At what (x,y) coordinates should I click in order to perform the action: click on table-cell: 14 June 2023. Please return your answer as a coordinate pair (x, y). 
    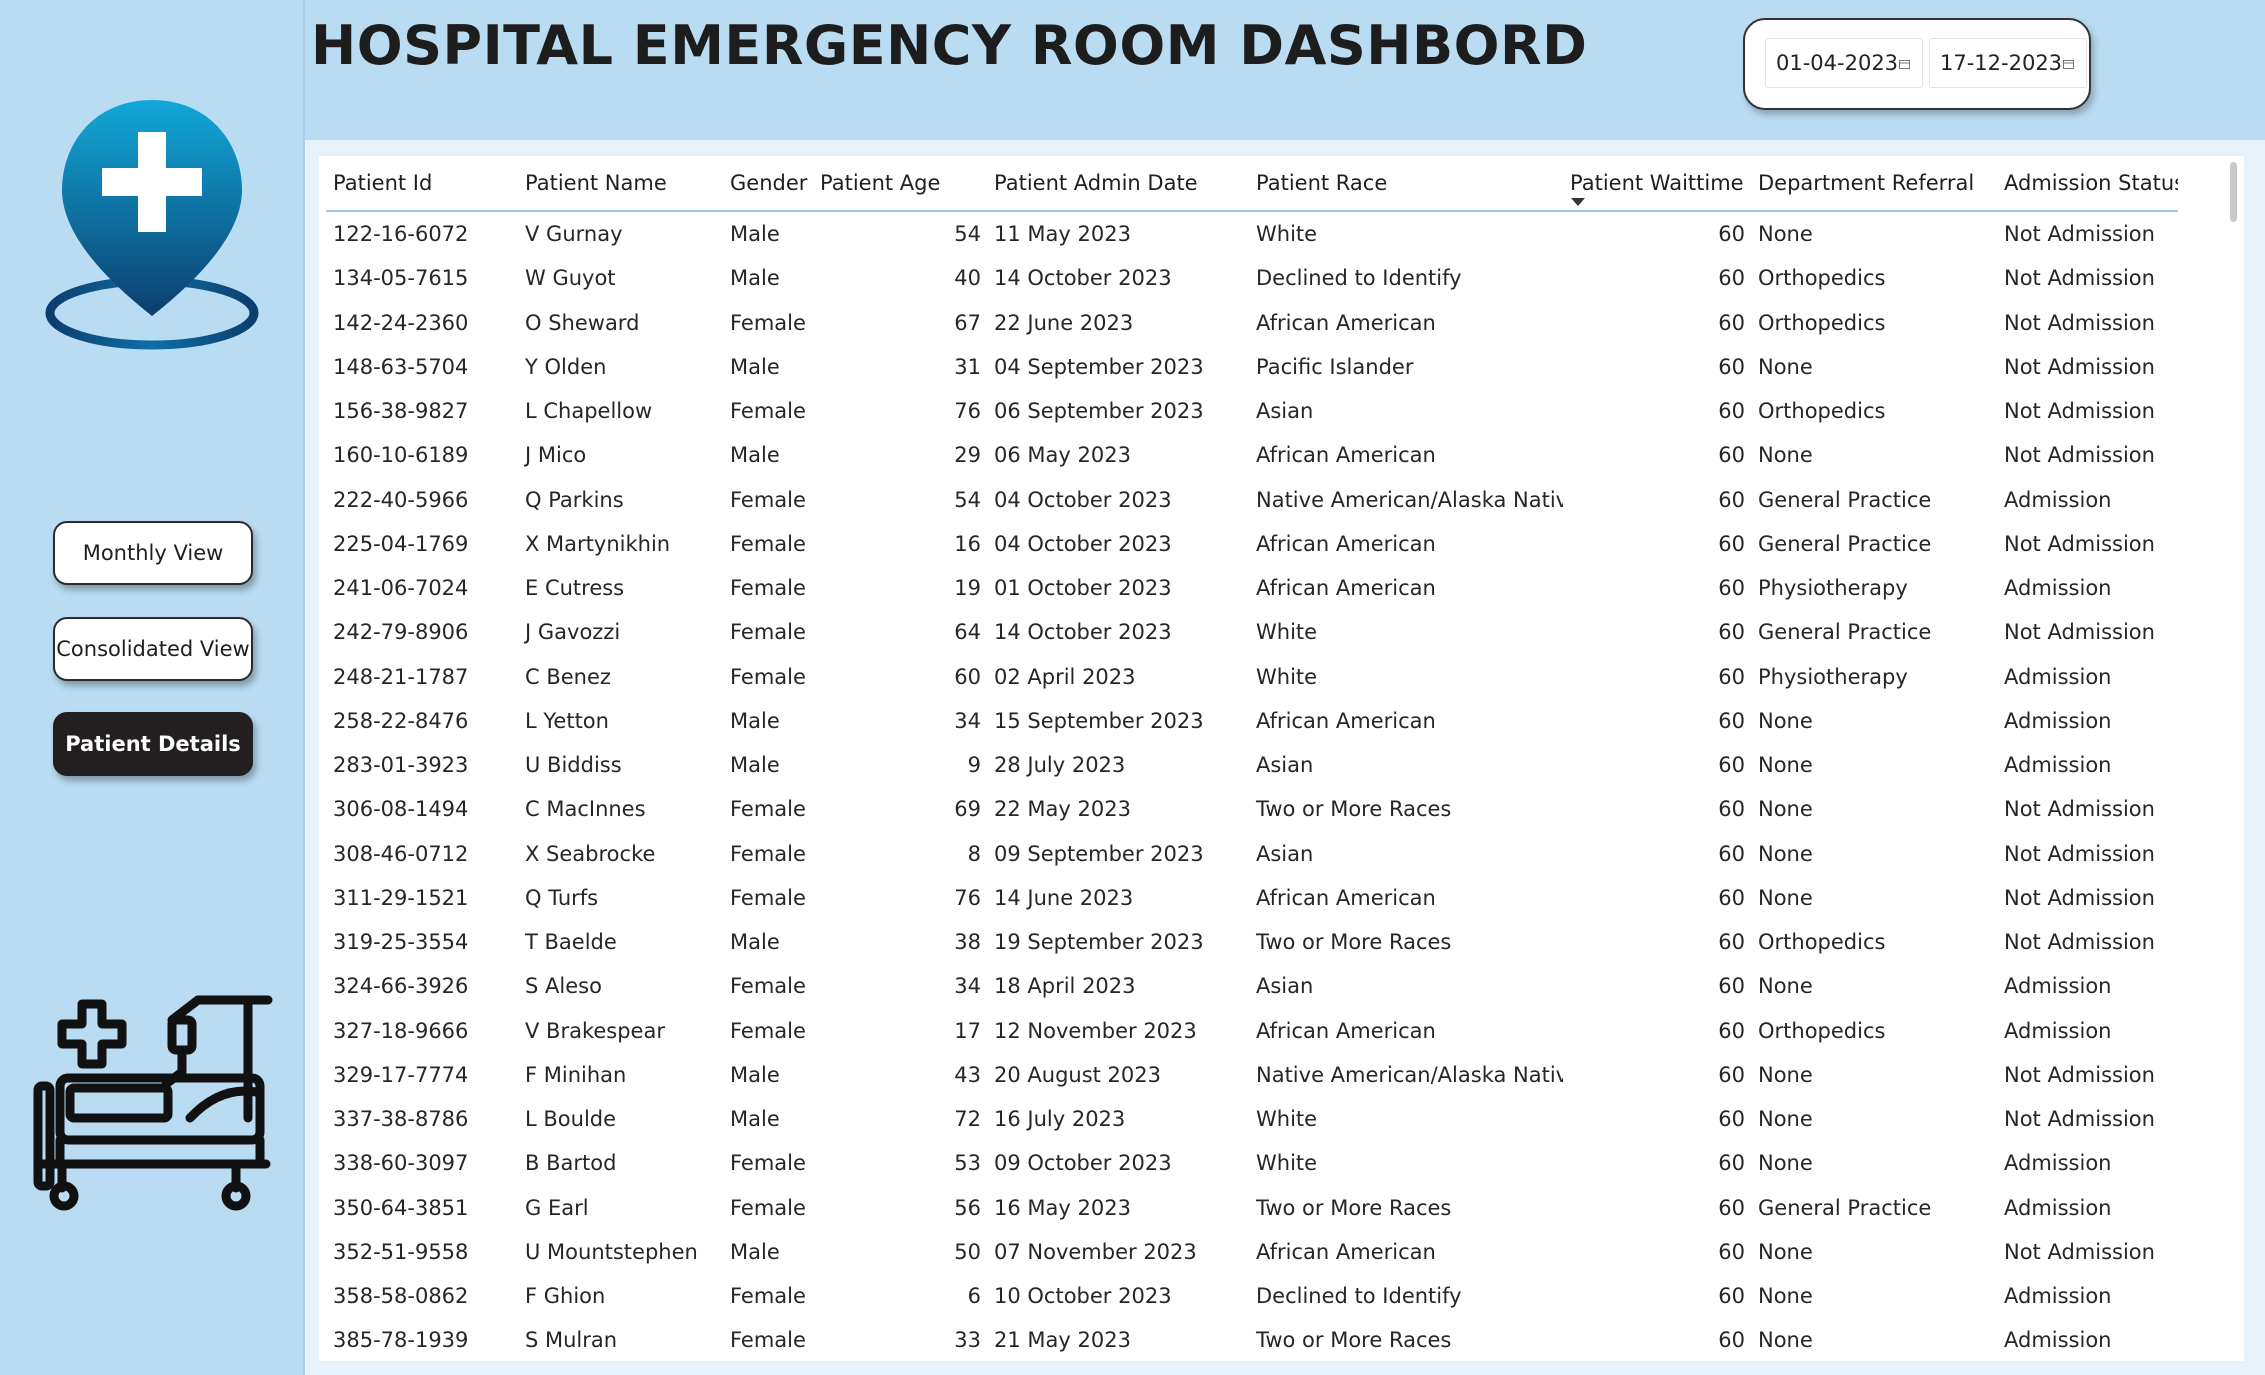
    Looking at the image, I should click on (1064, 897).